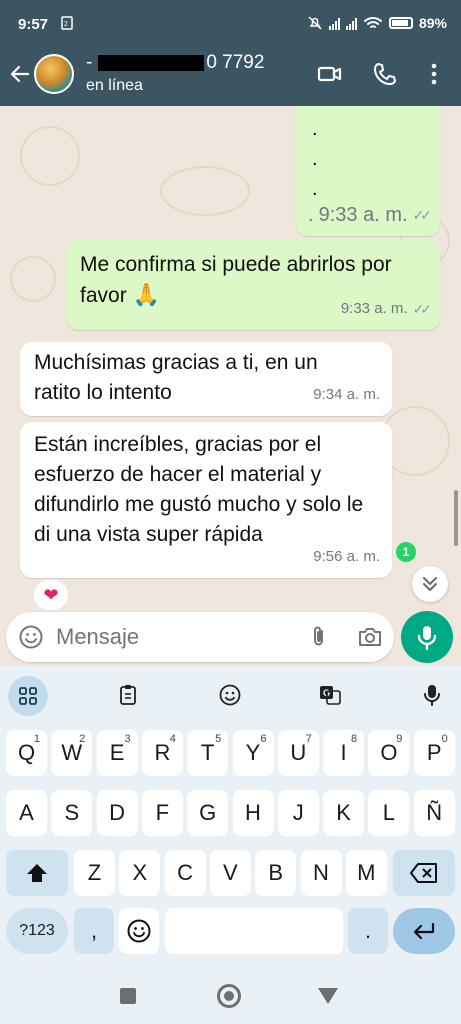 The width and height of the screenshot is (461, 1024). I want to click on message-composer, so click(200, 637).